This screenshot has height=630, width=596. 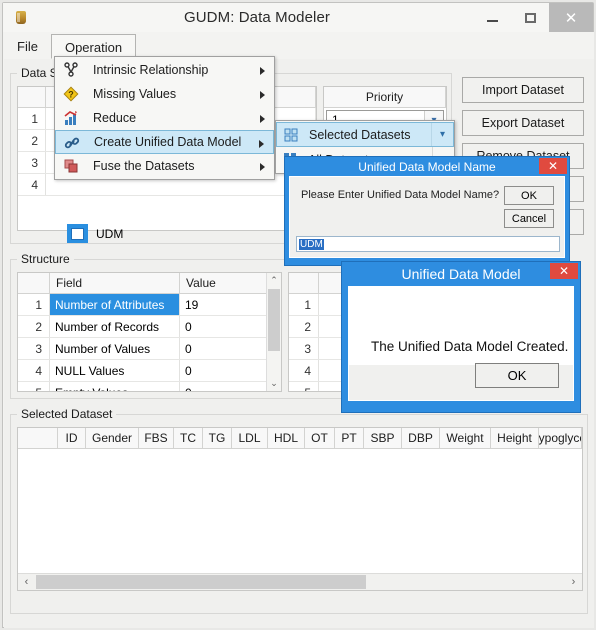 I want to click on udm-label: UDM, so click(x=110, y=233).